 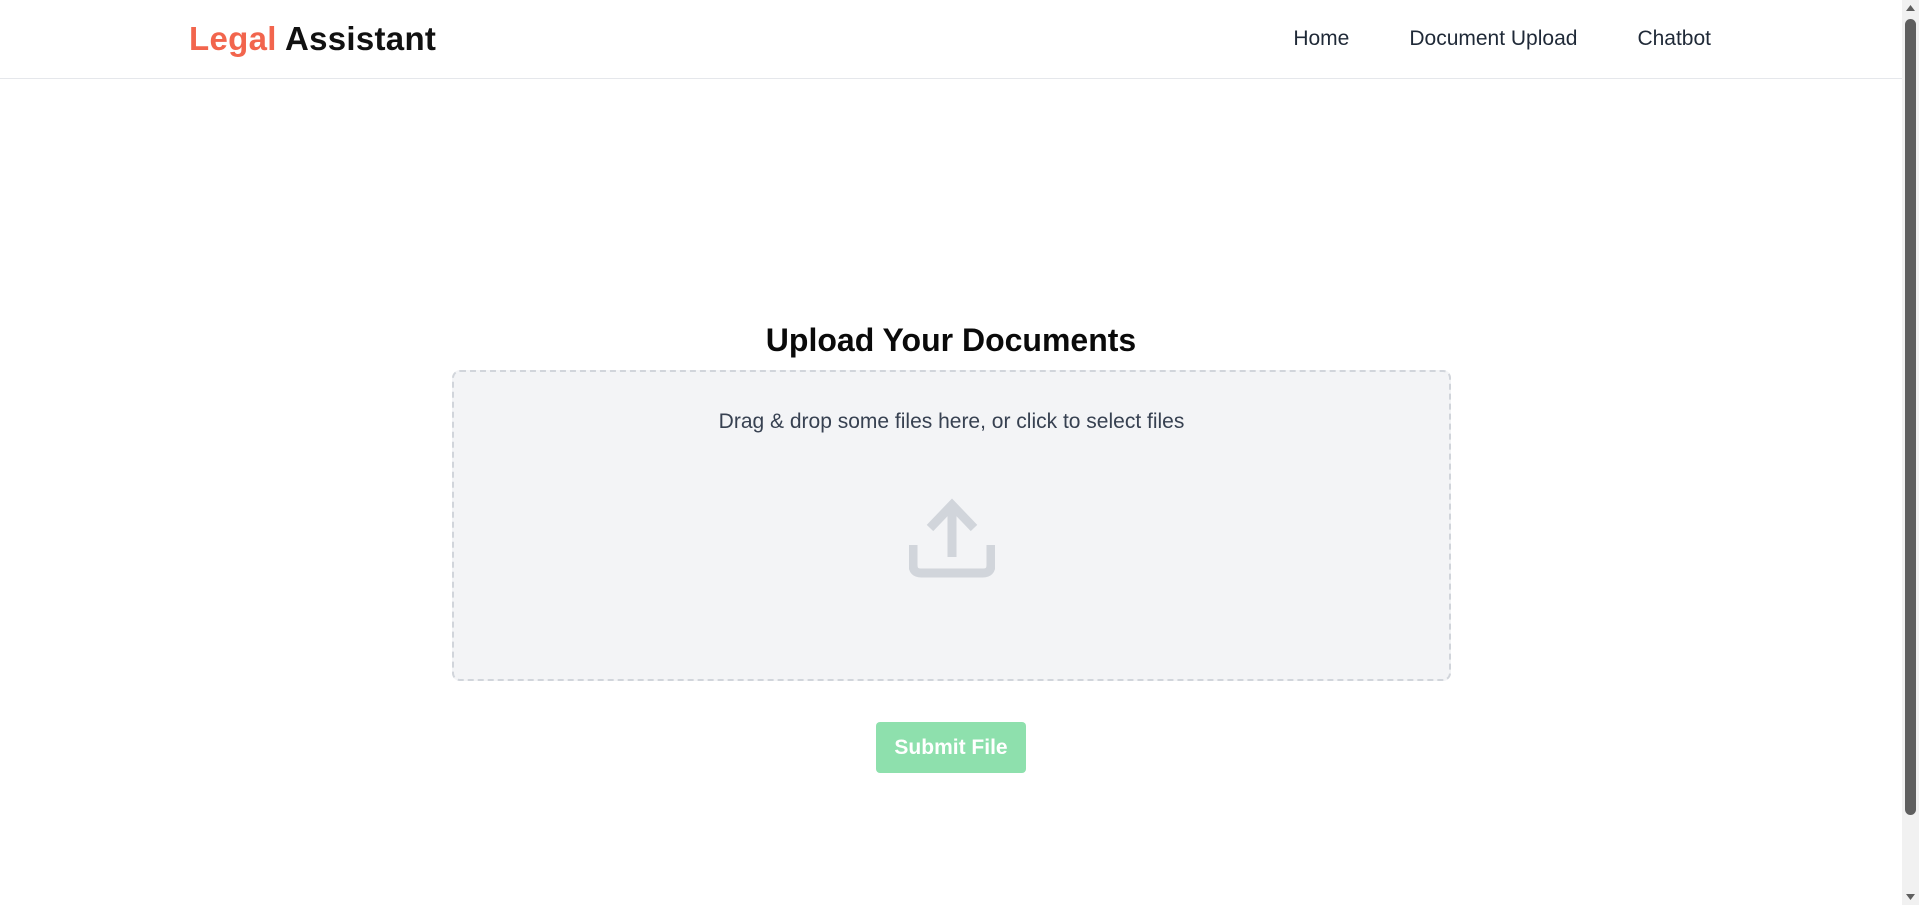 I want to click on scrollbar-thumb, so click(x=1910, y=417).